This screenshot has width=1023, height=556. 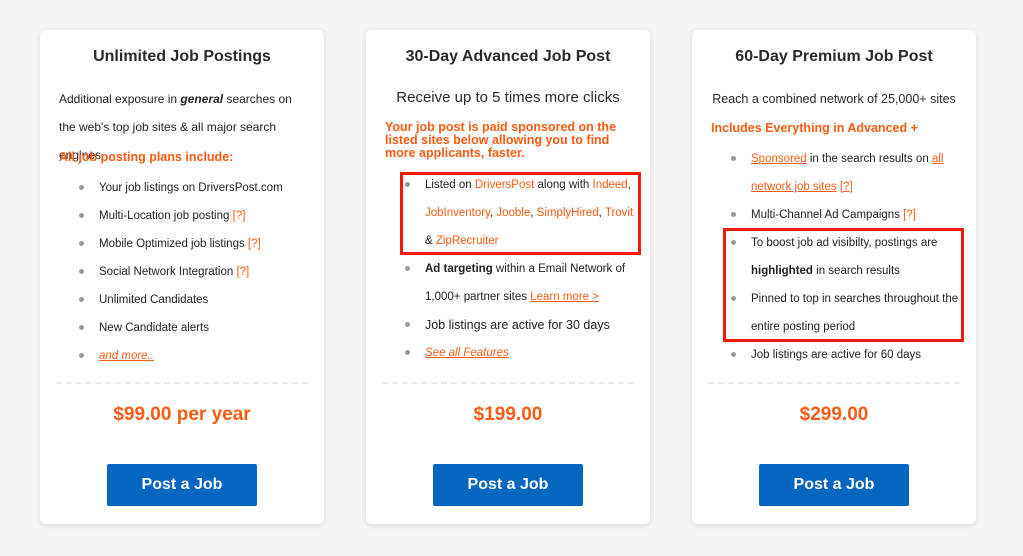 I want to click on feature-text: Multi-Location job posting, so click(x=166, y=216).